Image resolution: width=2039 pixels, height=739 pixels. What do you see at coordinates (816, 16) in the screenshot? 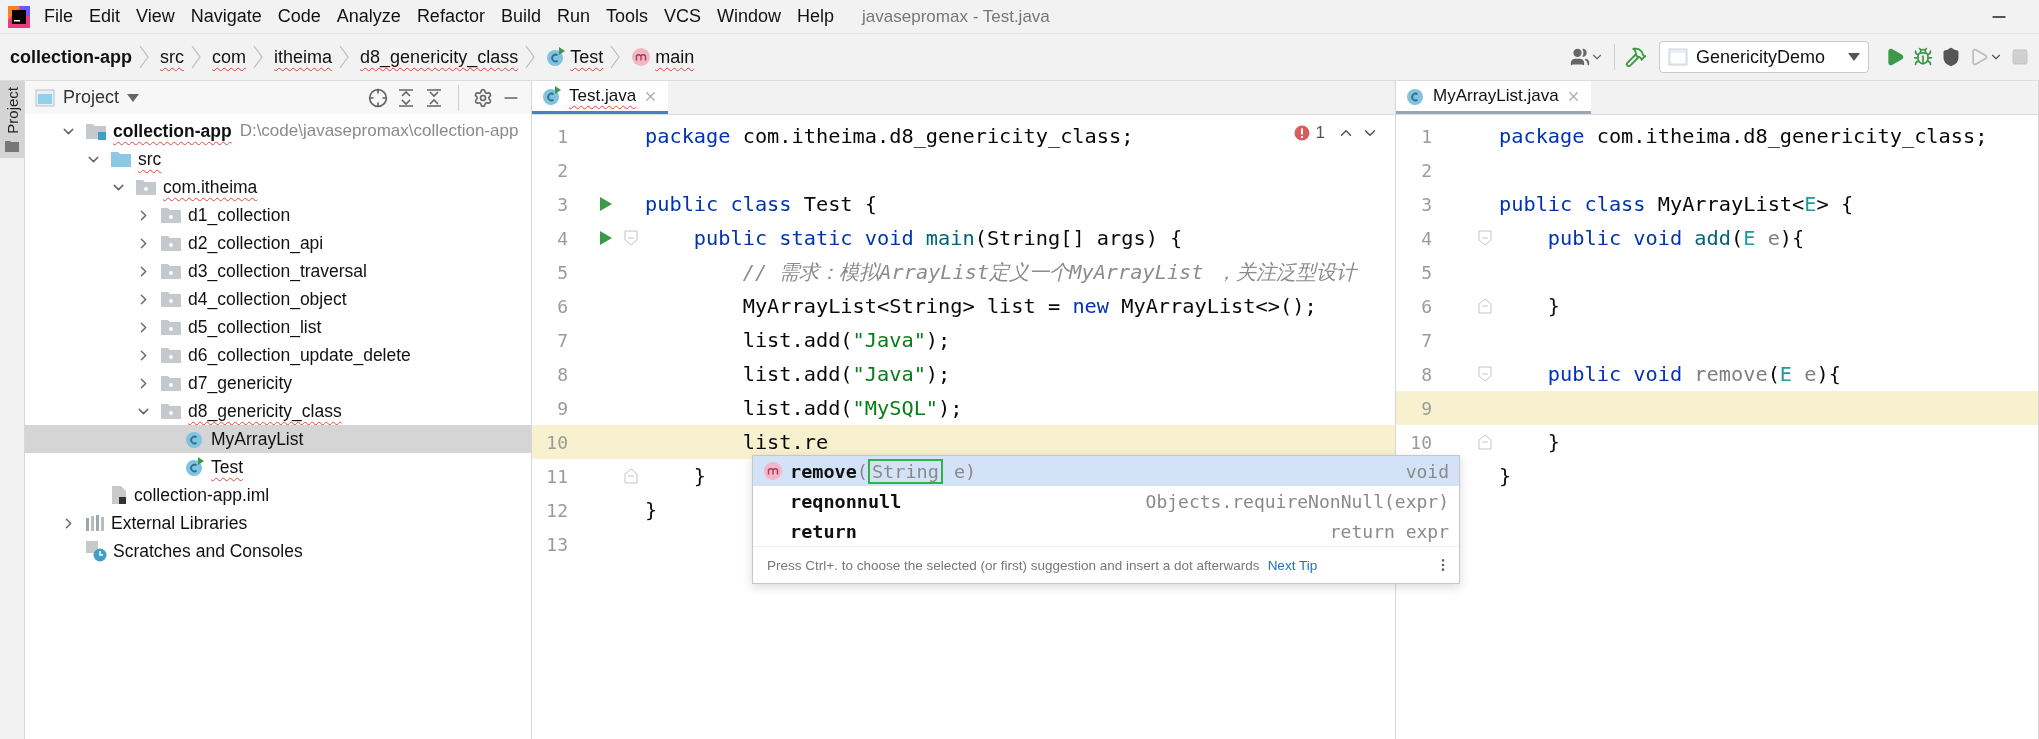
I see `menu-item: Help` at bounding box center [816, 16].